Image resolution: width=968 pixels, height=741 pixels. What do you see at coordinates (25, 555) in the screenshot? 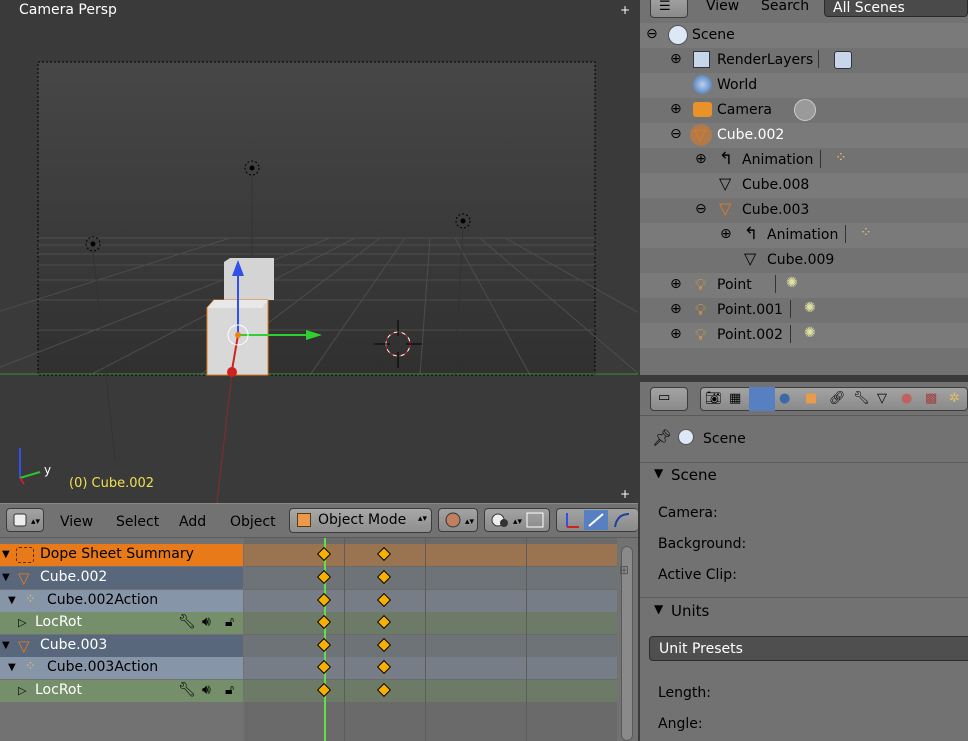
I see `dopesheet-icon` at bounding box center [25, 555].